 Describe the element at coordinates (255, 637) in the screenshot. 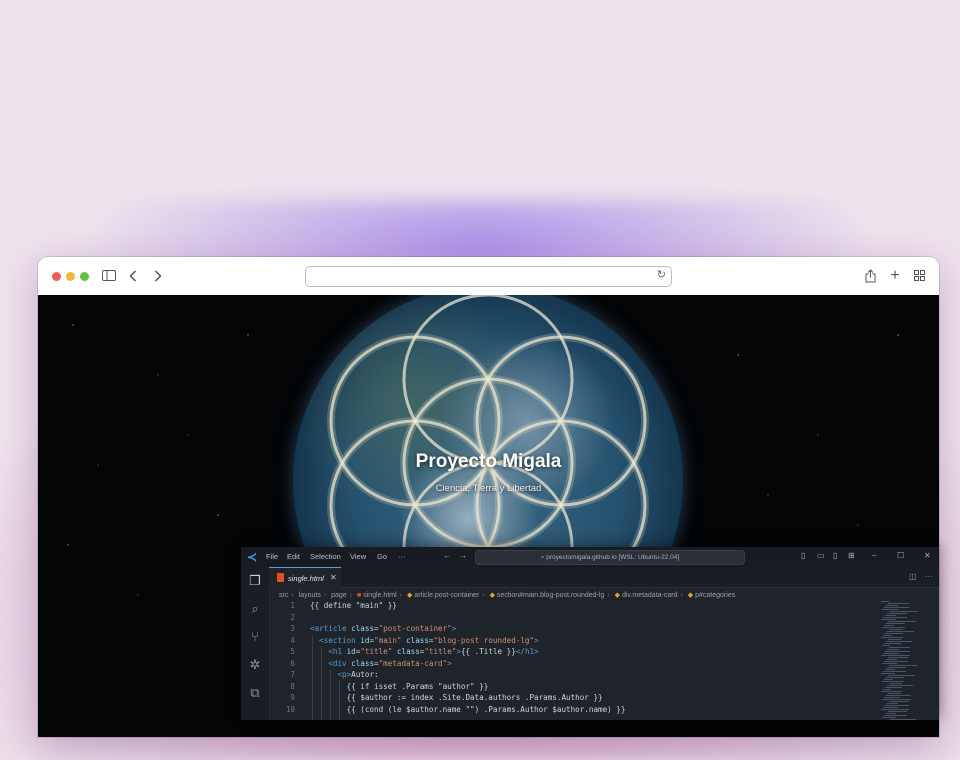

I see `source-control-icon: ⑂` at that location.